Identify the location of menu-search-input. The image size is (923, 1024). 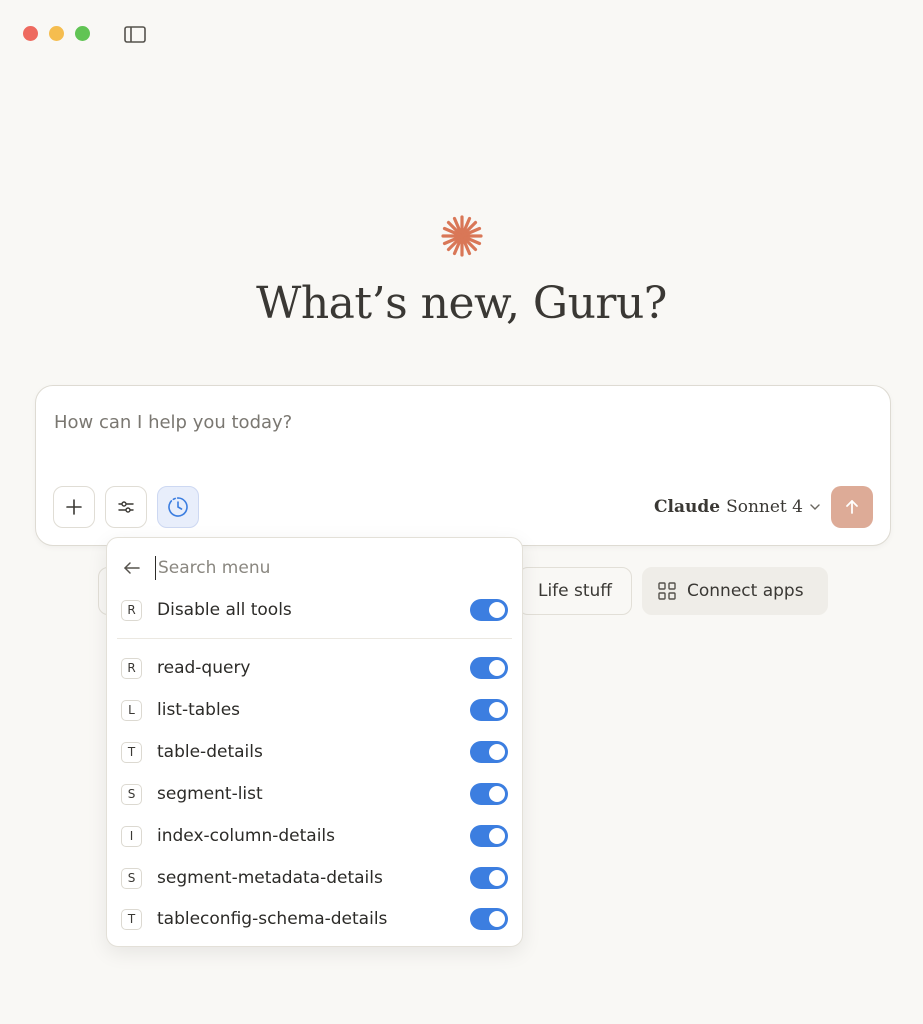
(331, 568).